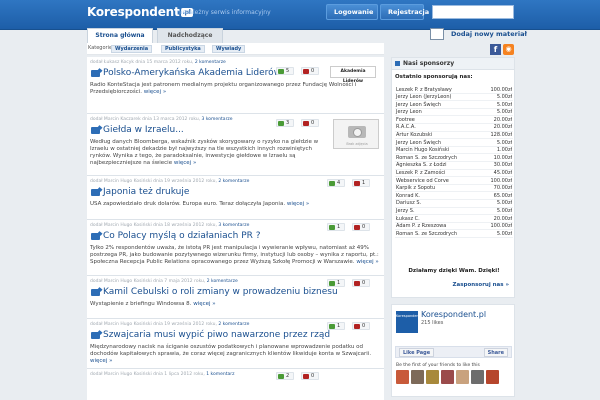 The width and height of the screenshot is (600, 400). Describe the element at coordinates (454, 120) in the screenshot. I see `sponsor-row: Footree 20.00zł` at that location.